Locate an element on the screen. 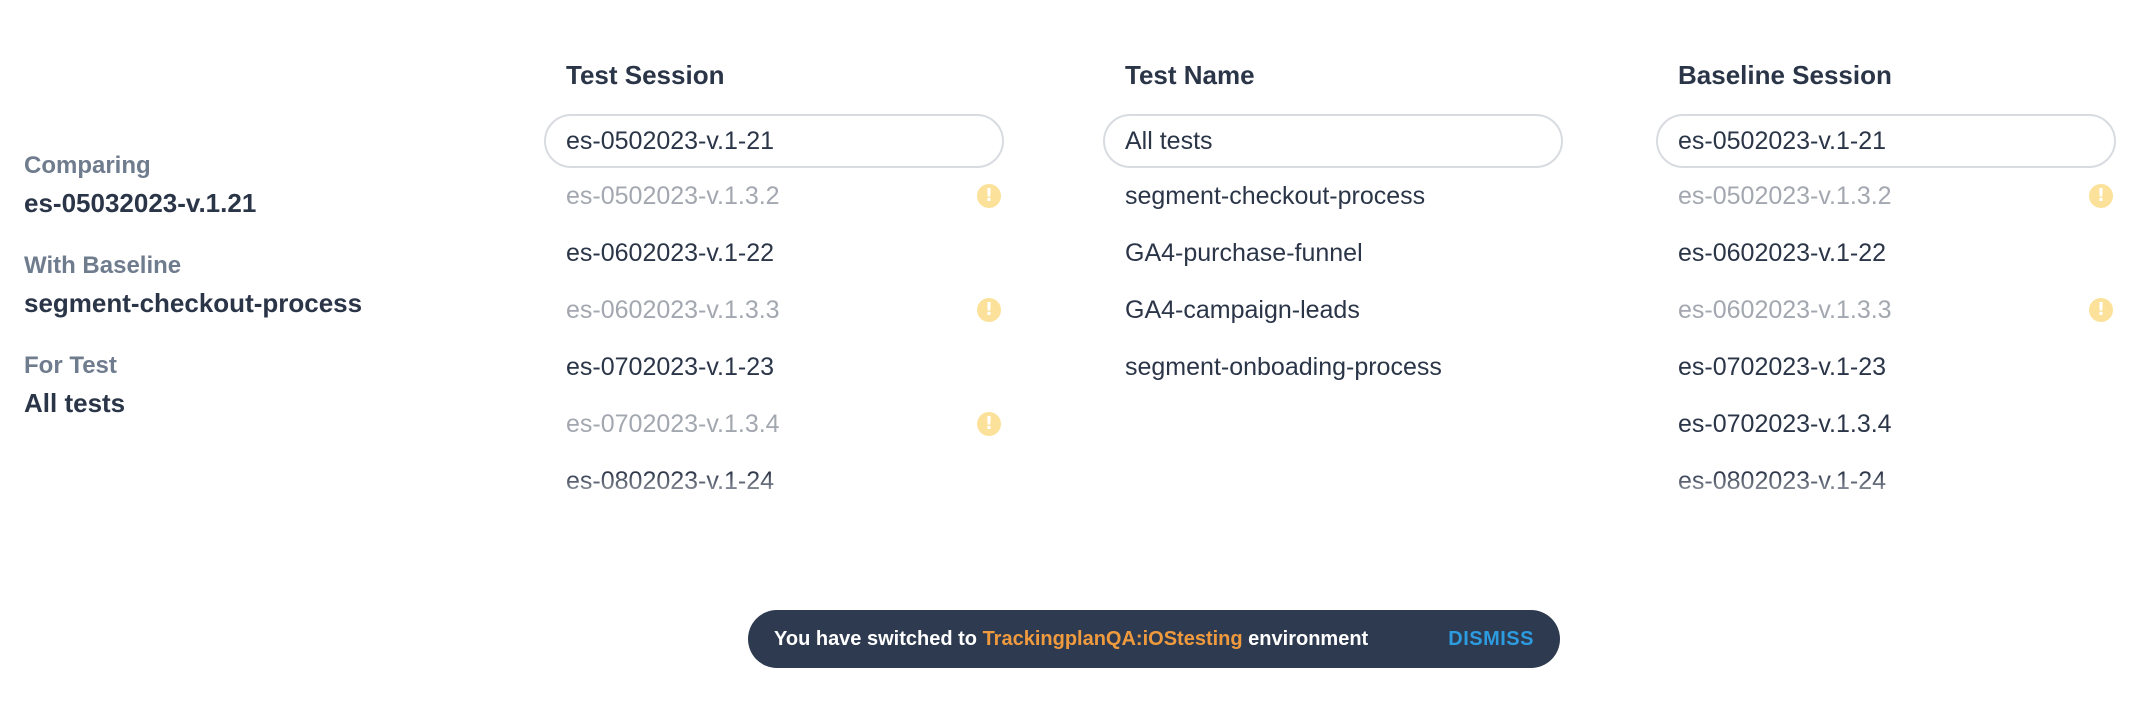 The image size is (2148, 702). list-item: es-0702023-v.1.3.4! is located at coordinates (774, 424).